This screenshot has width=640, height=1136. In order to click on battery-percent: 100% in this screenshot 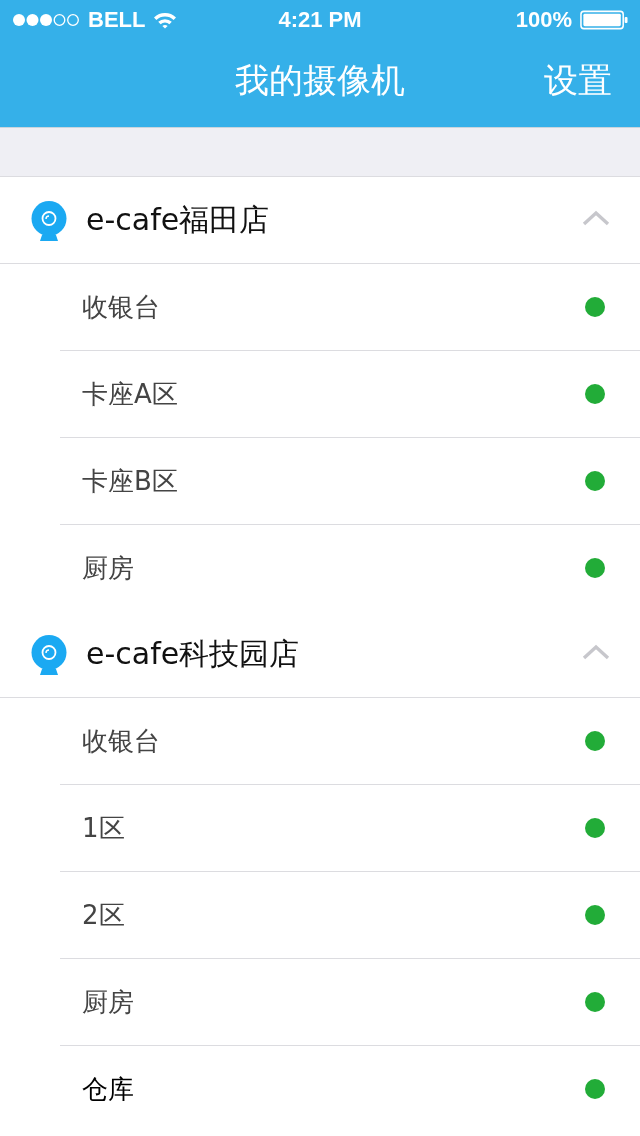, I will do `click(543, 20)`.